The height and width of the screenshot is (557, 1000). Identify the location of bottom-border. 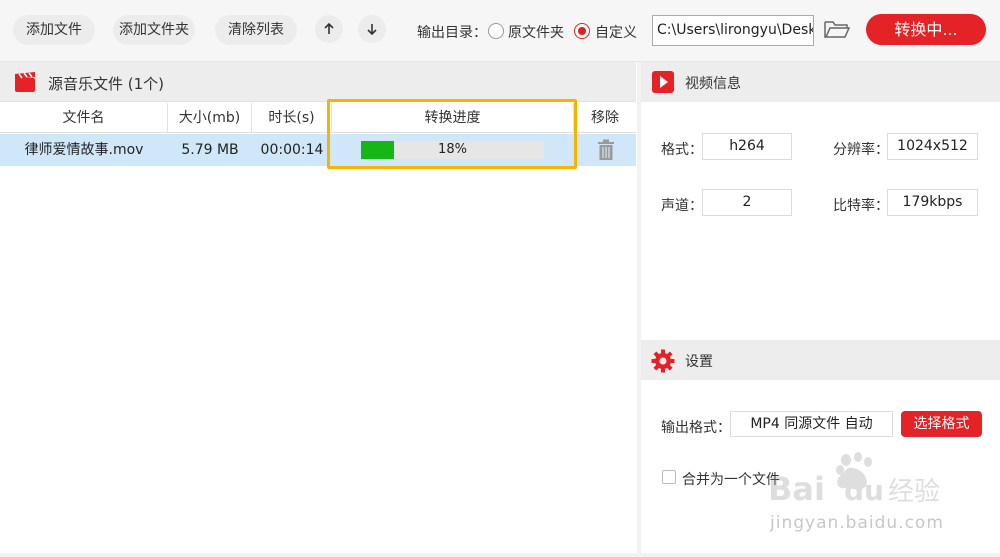
(500, 555).